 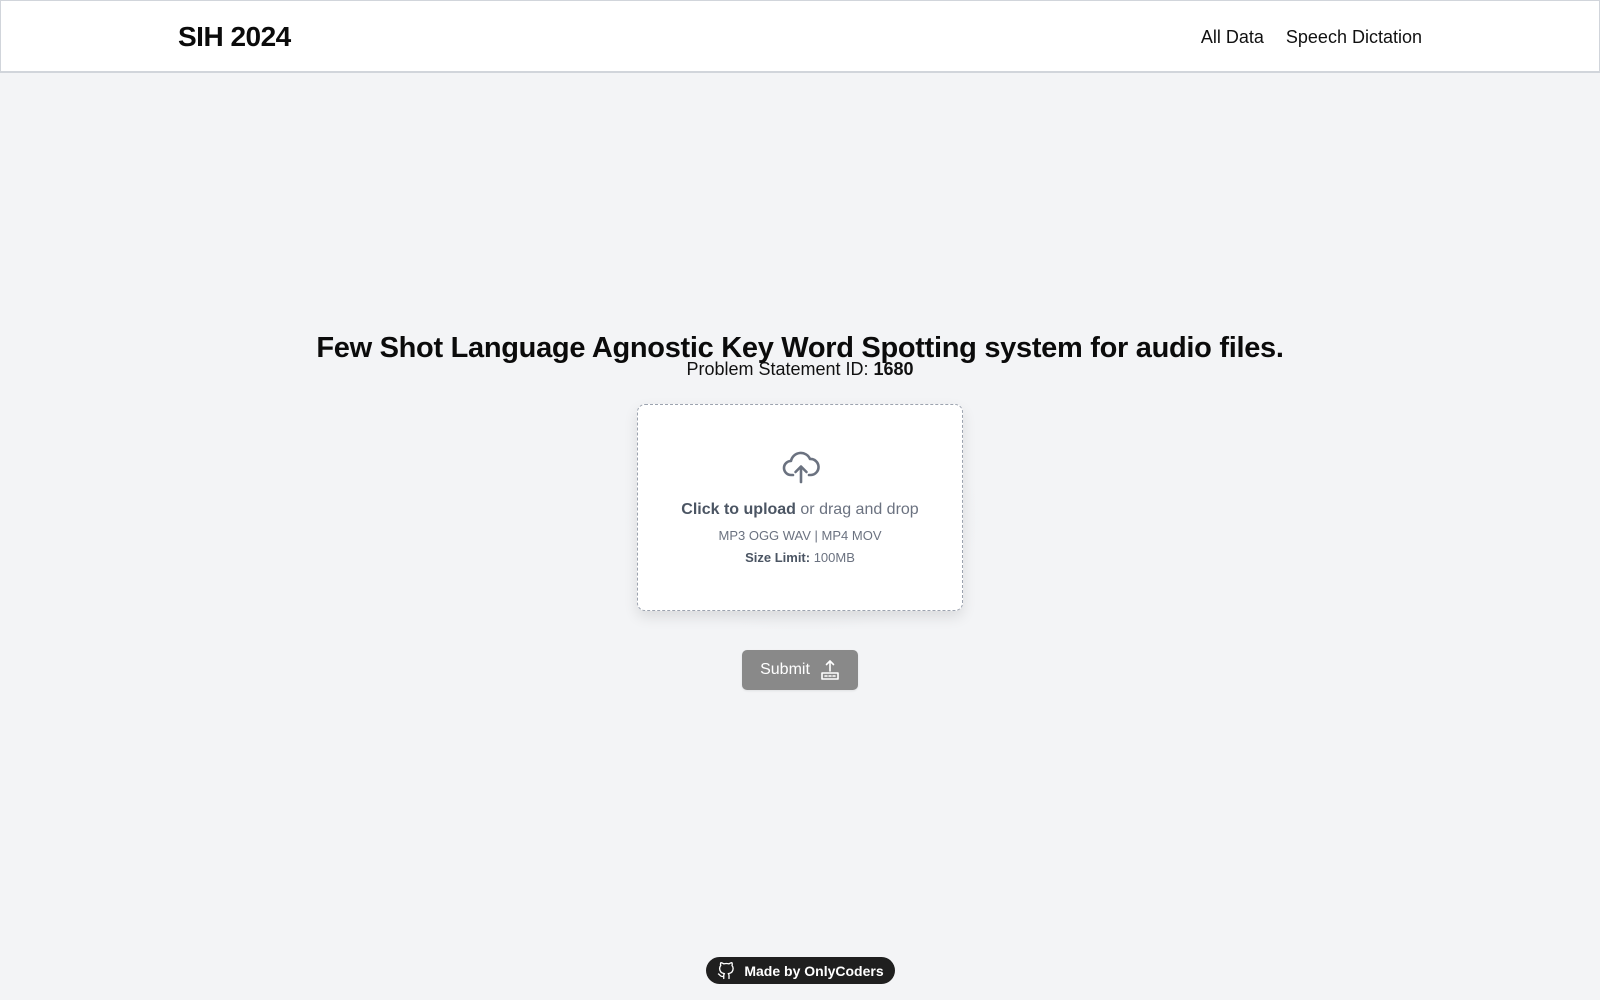 What do you see at coordinates (780, 369) in the screenshot?
I see `problem-statement-label: Problem Statement ID:` at bounding box center [780, 369].